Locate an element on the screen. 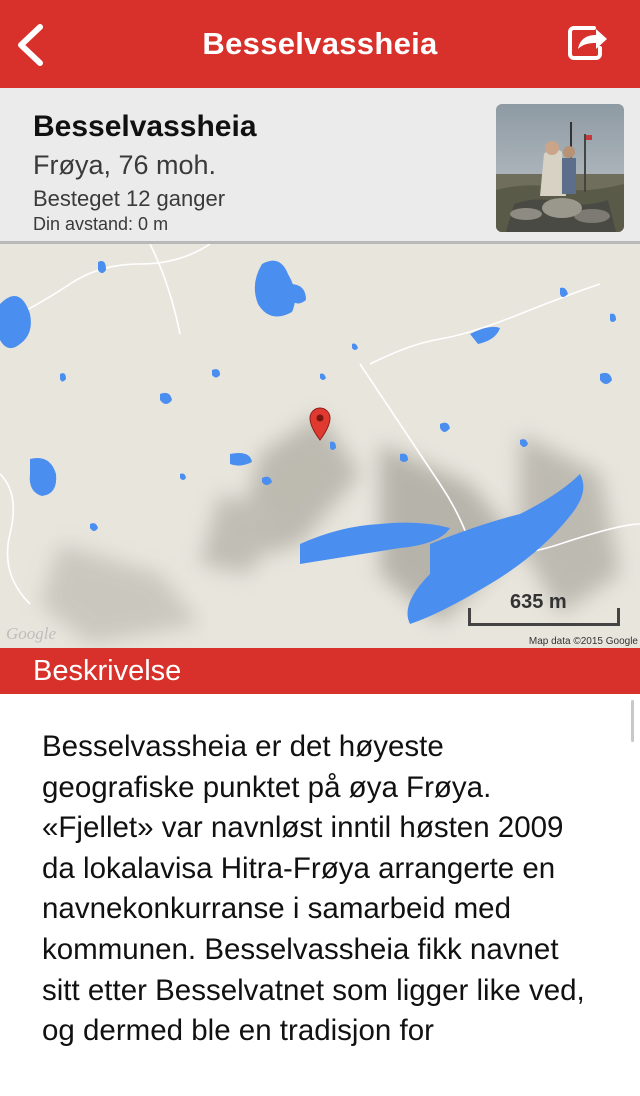 This screenshot has height=1096, width=640. back-button is located at coordinates (32, 45).